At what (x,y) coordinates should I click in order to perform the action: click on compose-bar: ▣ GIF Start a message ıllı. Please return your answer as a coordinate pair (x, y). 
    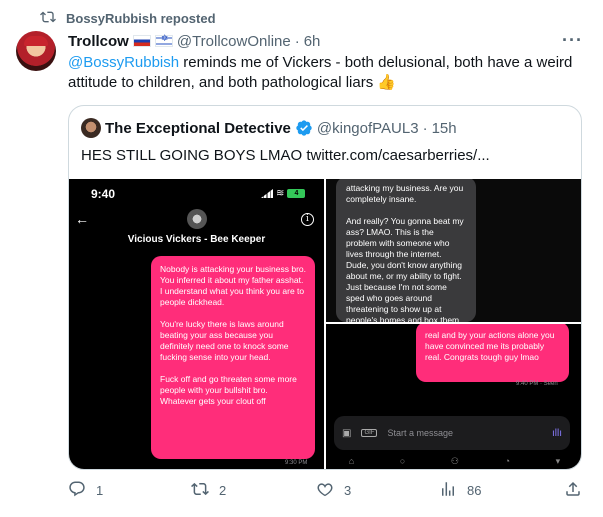
    Looking at the image, I should click on (452, 433).